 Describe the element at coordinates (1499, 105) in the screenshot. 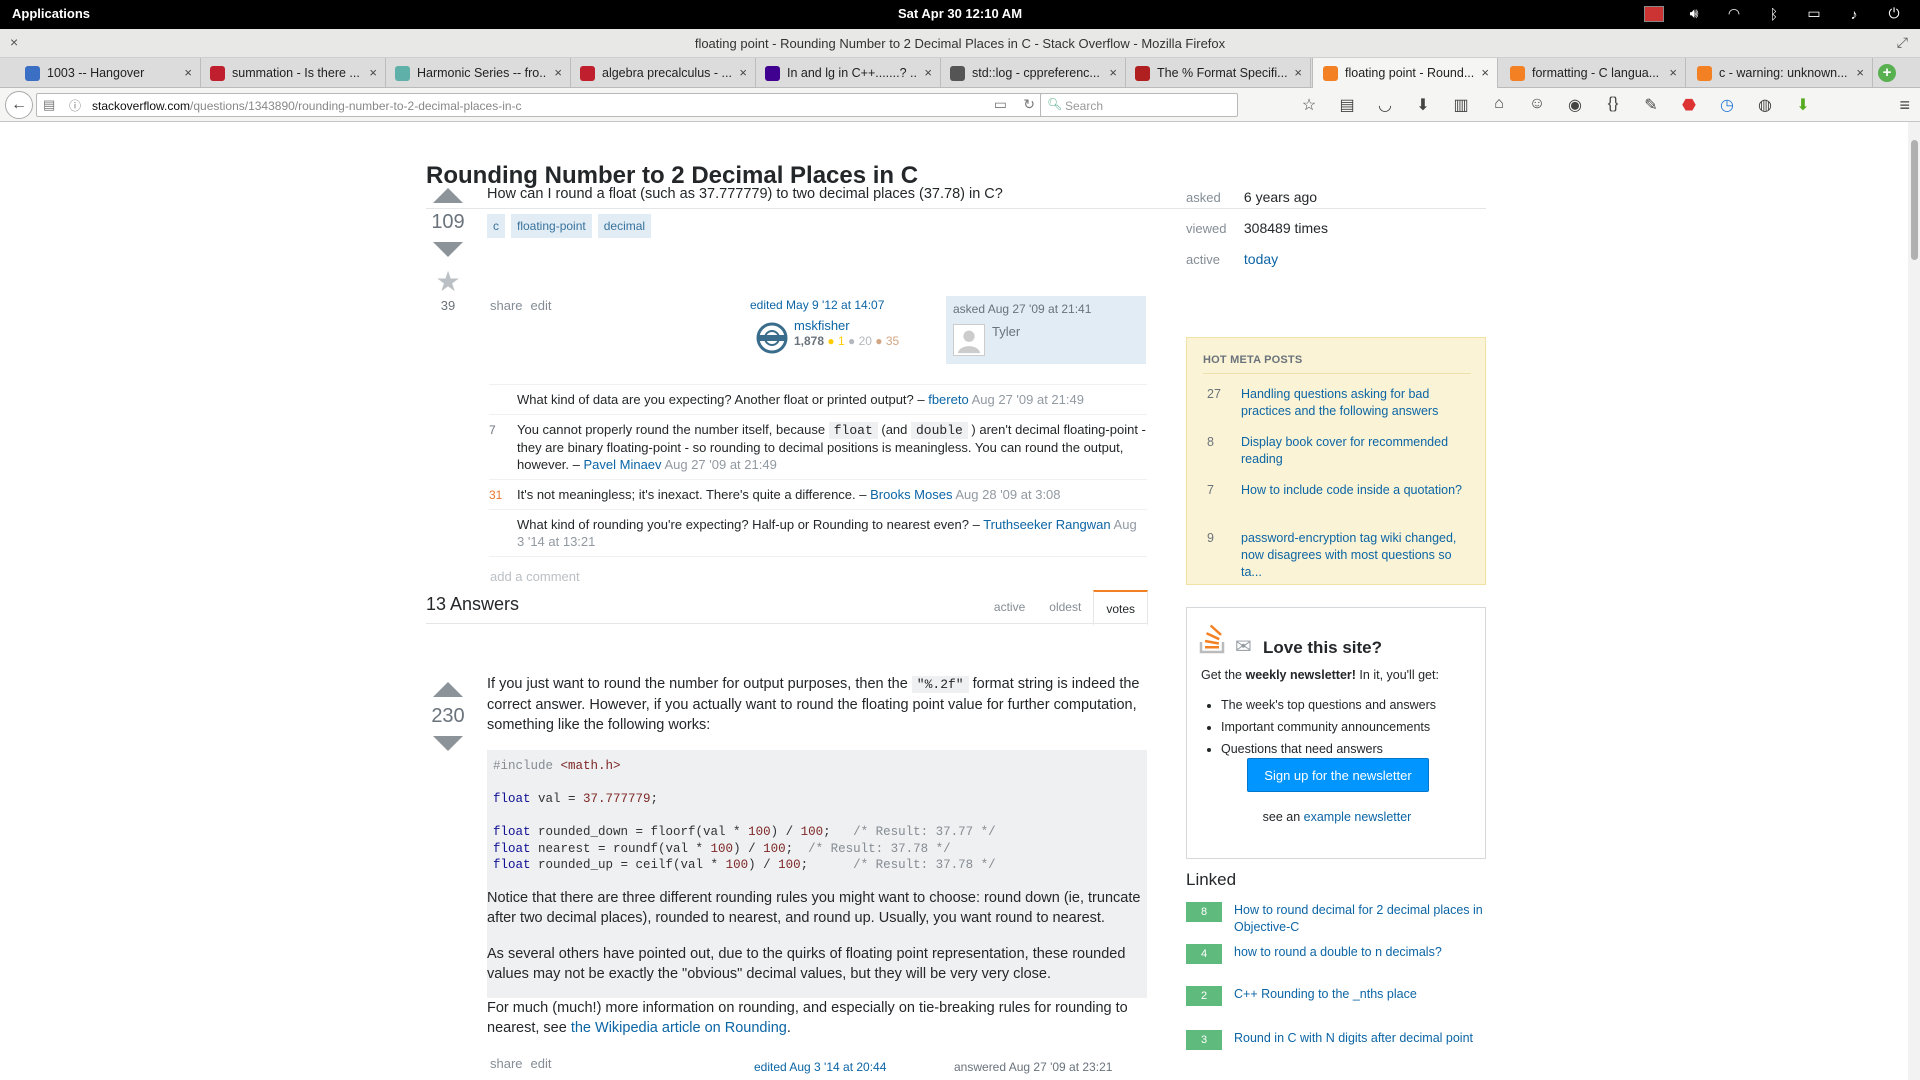

I see `home-icon: ⌂` at that location.